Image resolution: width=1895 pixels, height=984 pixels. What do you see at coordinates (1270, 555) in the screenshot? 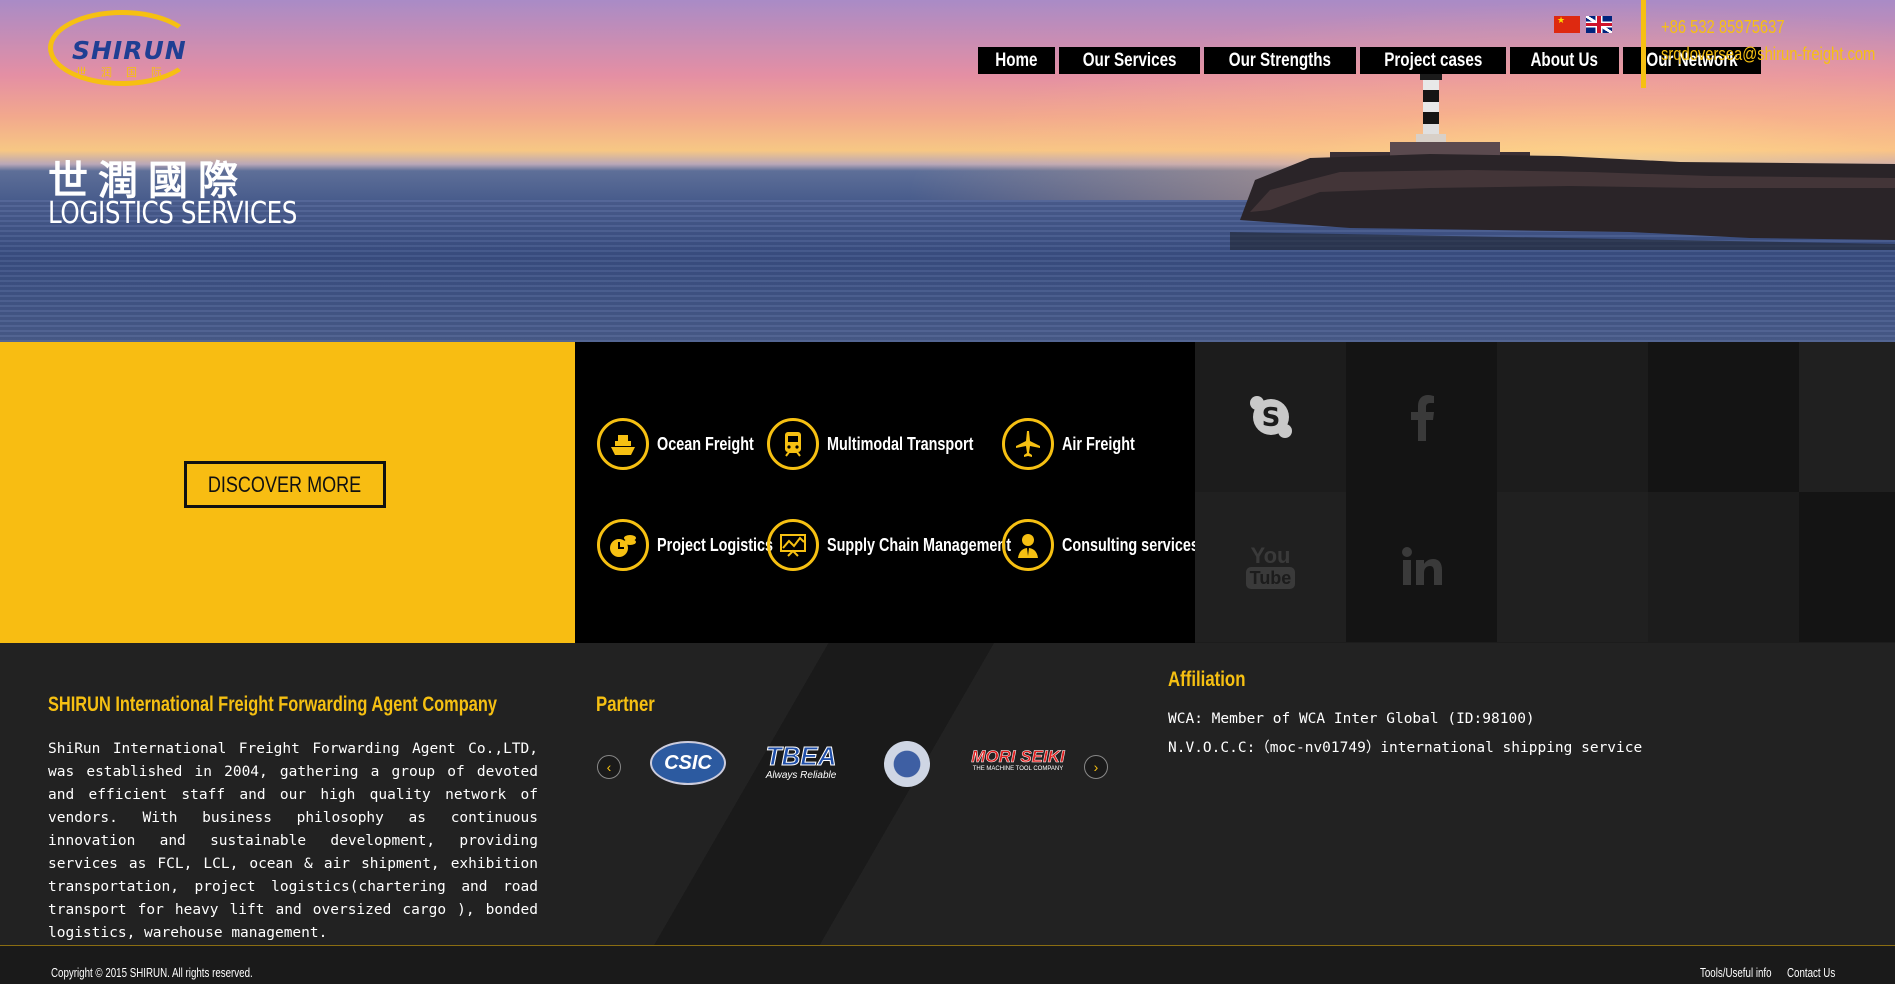
I see `youtube-icon: You` at bounding box center [1270, 555].